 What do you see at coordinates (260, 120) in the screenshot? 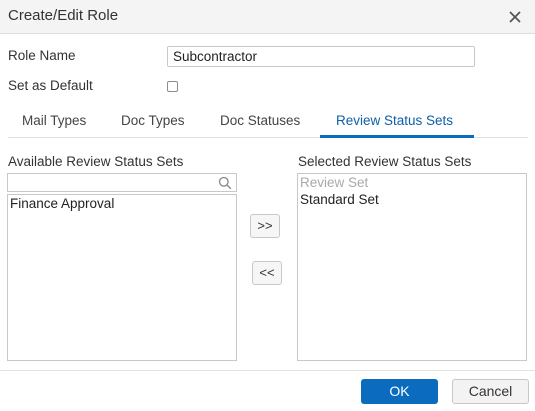
I see `tab-doc-statuses: Doc Statuses` at bounding box center [260, 120].